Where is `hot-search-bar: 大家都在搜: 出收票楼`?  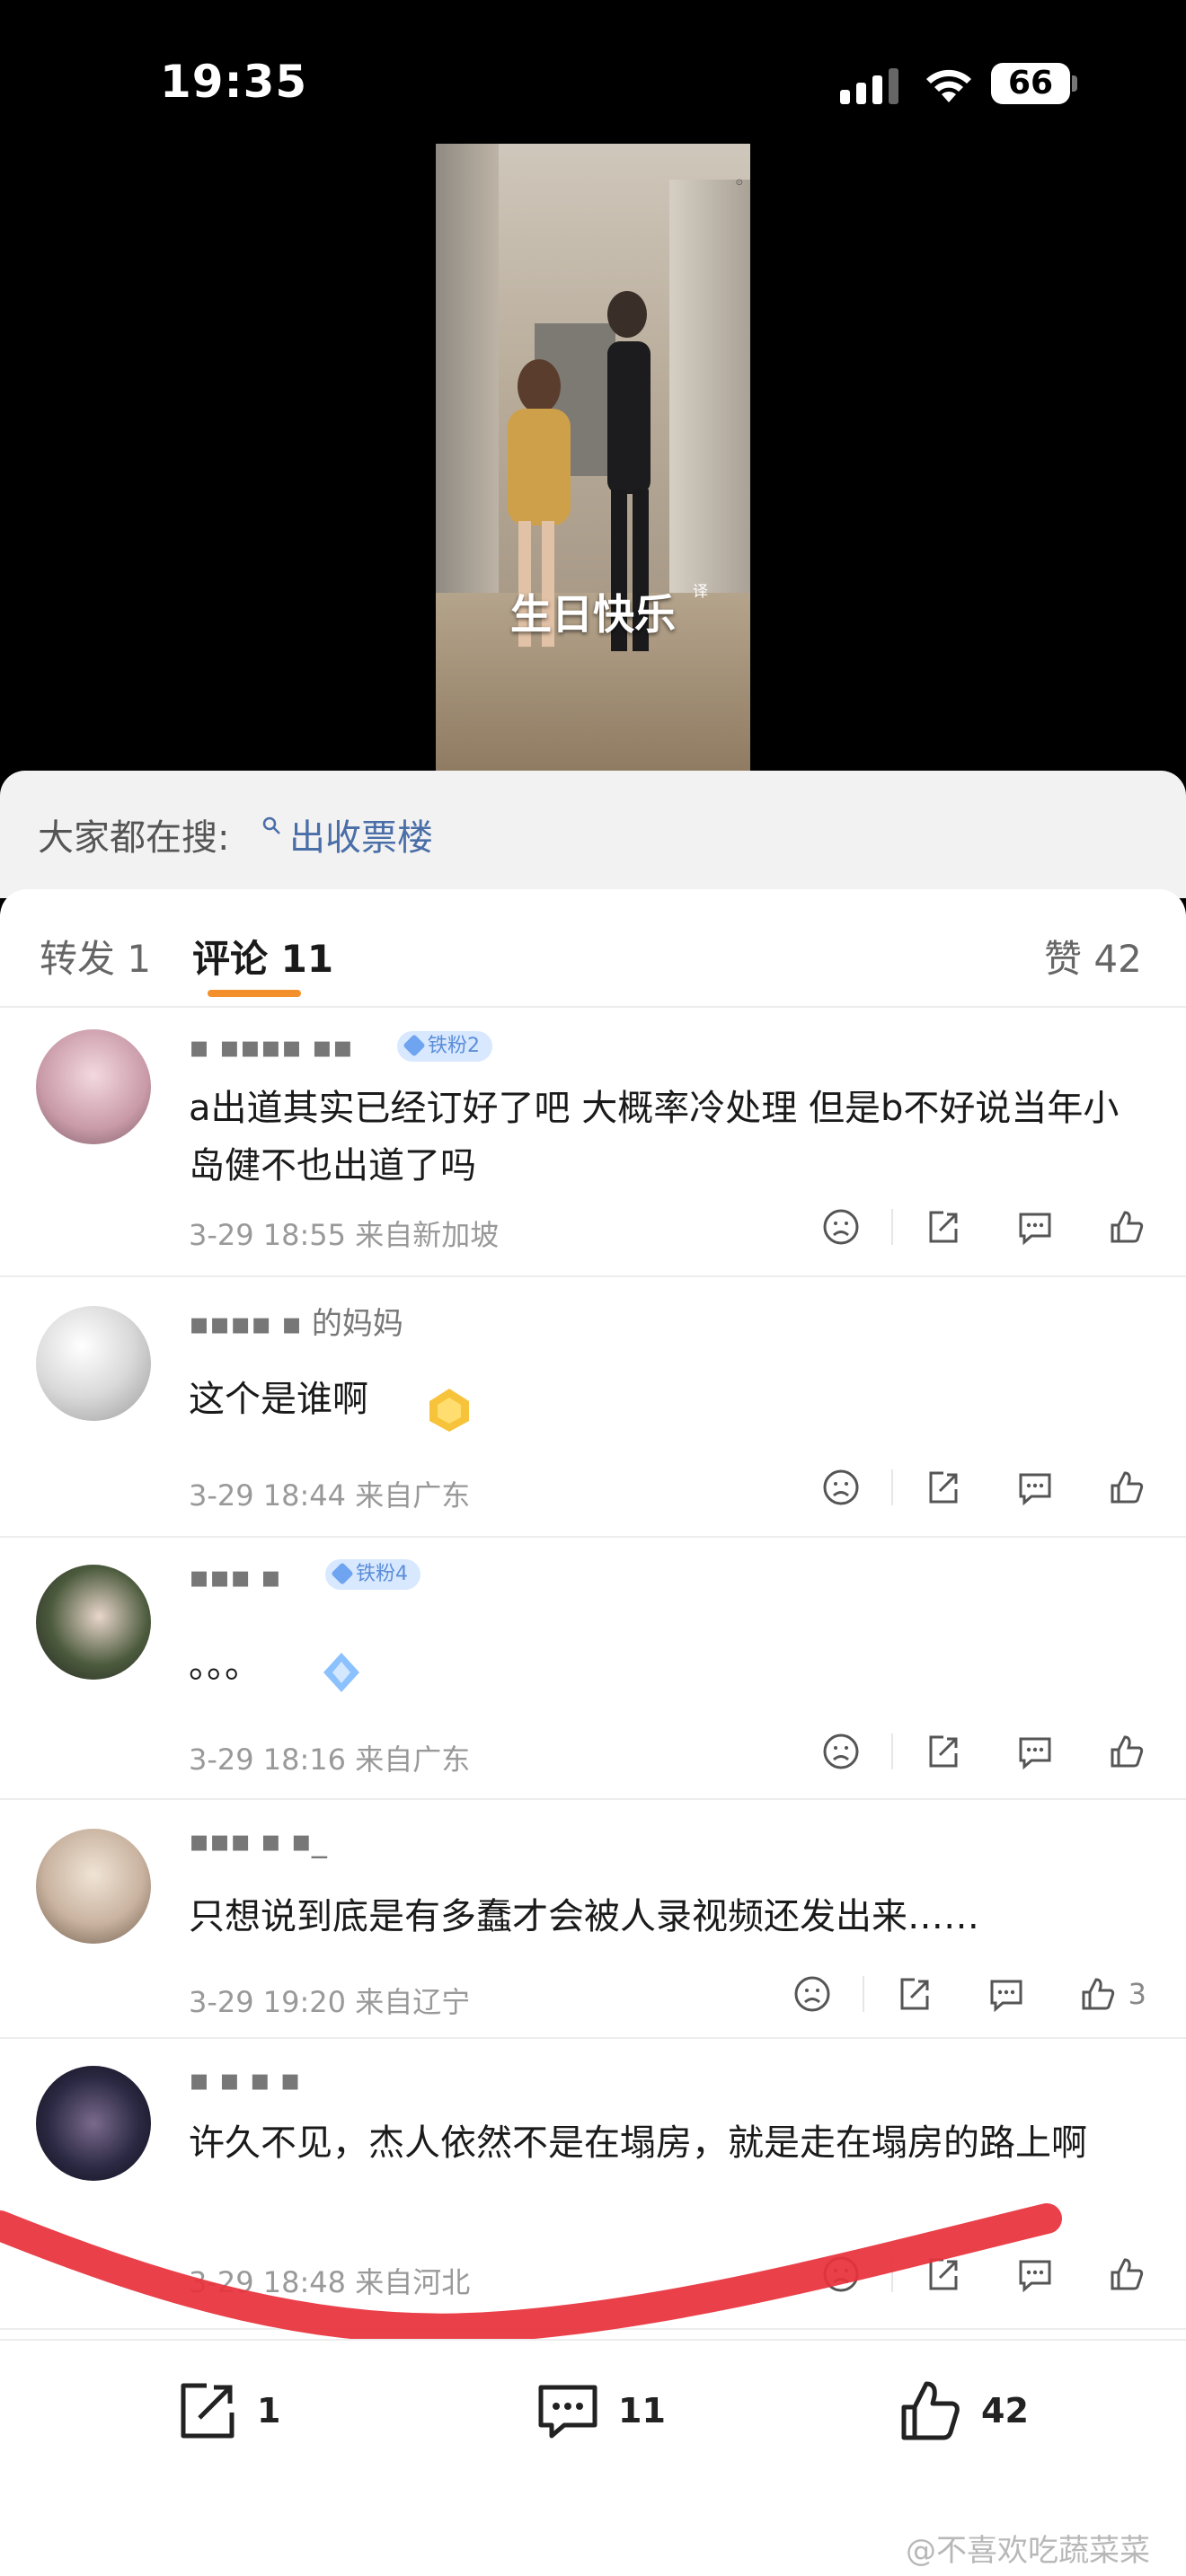 hot-search-bar: 大家都在搜: 出收票楼 is located at coordinates (593, 834).